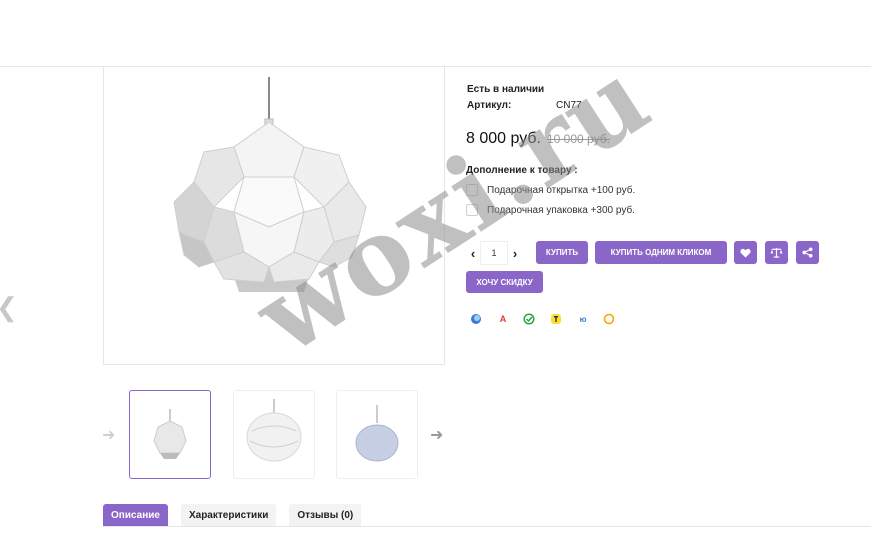  I want to click on product-tabs: Описание Характеристики Отзывы (0), so click(238, 515).